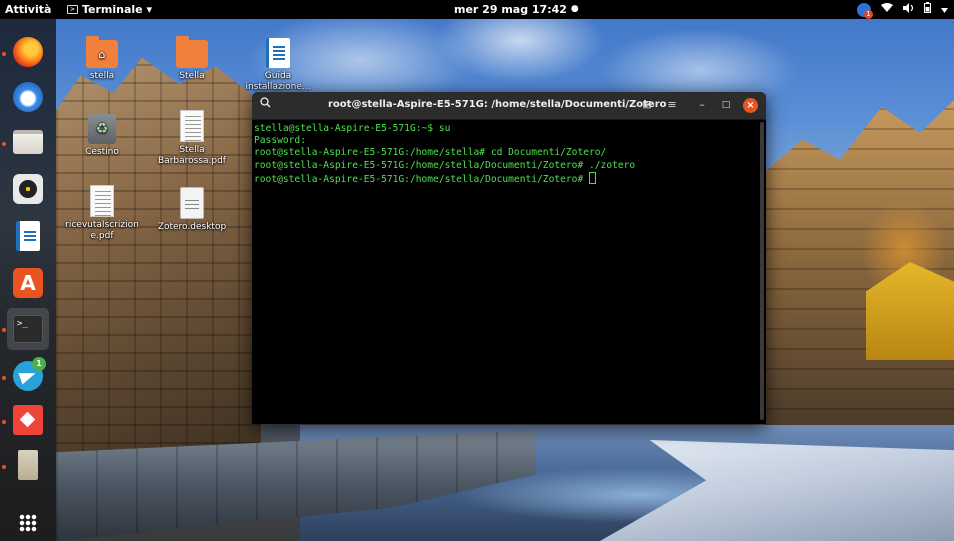  What do you see at coordinates (102, 76) in the screenshot?
I see `desktop-icon-label: stella` at bounding box center [102, 76].